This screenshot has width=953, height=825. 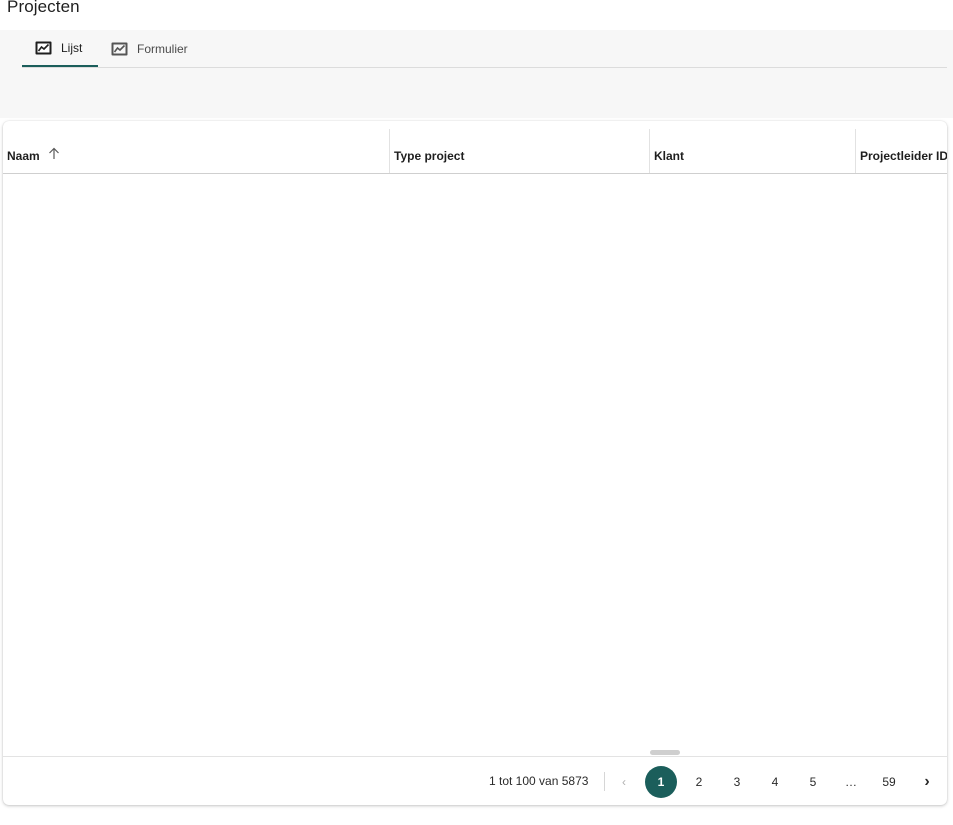 I want to click on tab-lijst-label: Lijst, so click(x=72, y=47).